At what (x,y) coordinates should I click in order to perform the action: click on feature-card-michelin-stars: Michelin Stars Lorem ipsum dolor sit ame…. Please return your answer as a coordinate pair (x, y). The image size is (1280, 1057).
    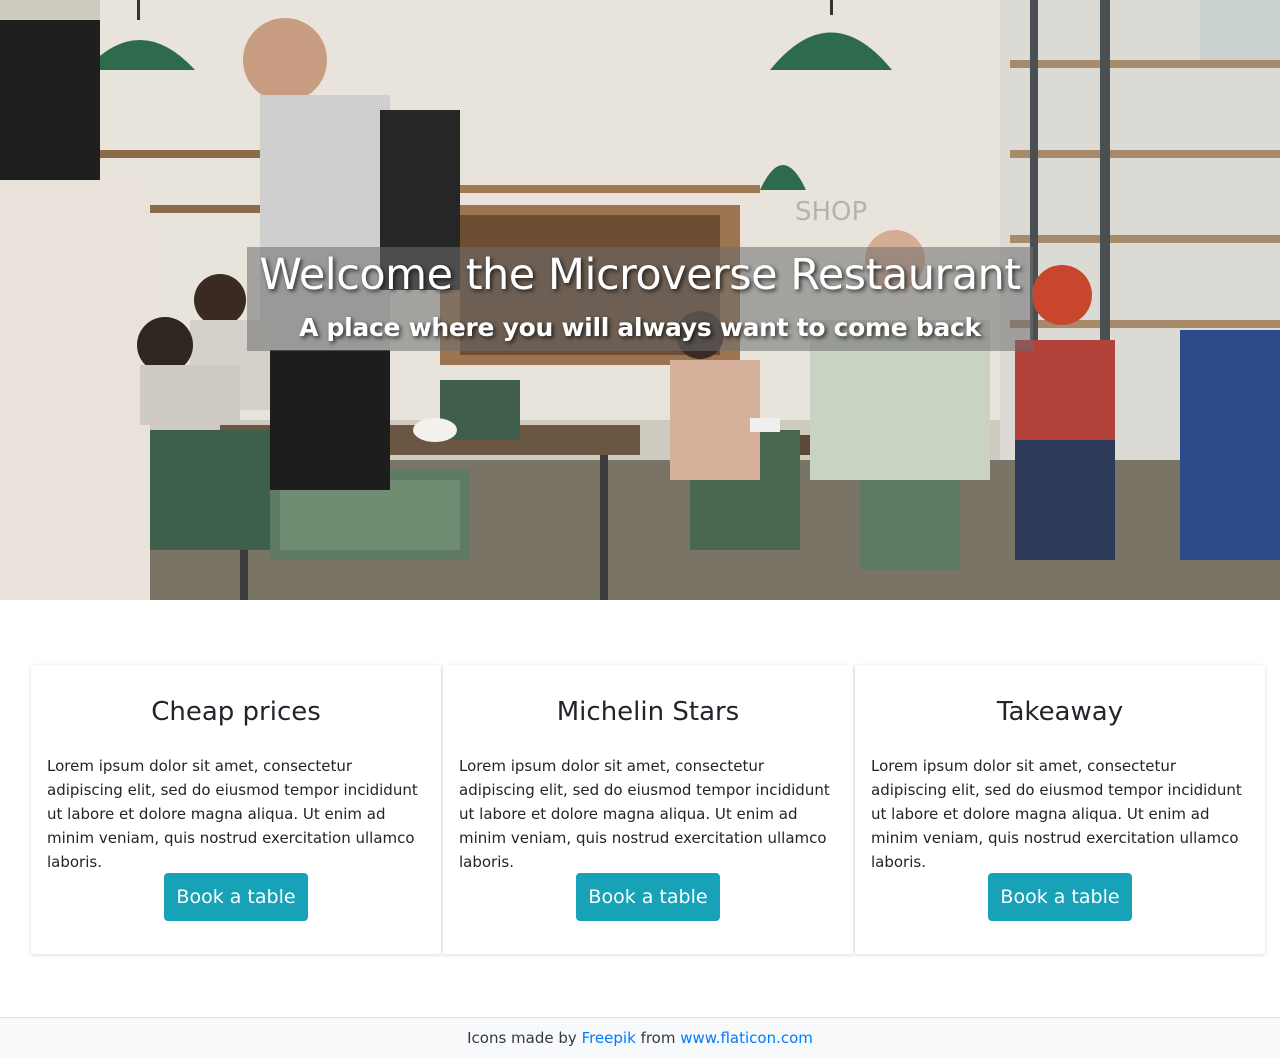
    Looking at the image, I should click on (648, 809).